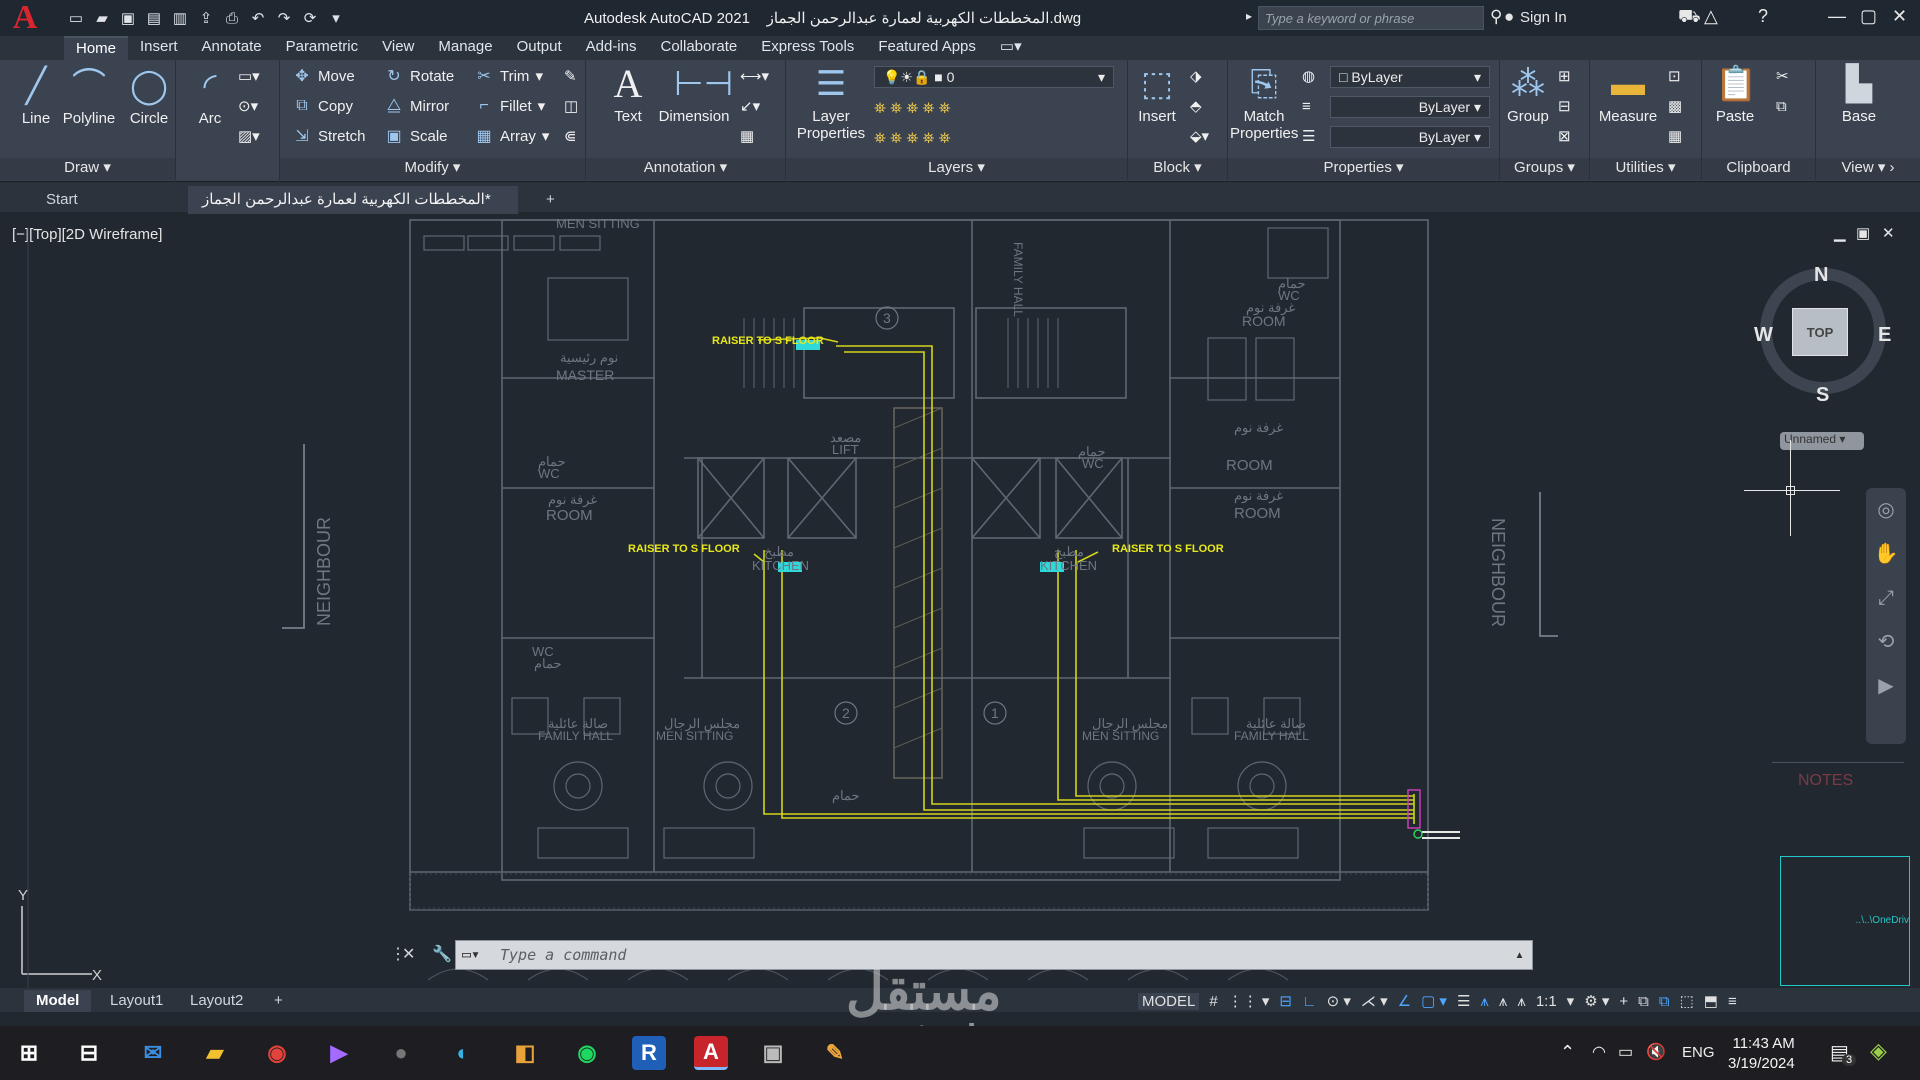 The width and height of the screenshot is (1920, 1080). I want to click on zoom-extents-icon: ⤢, so click(1886, 598).